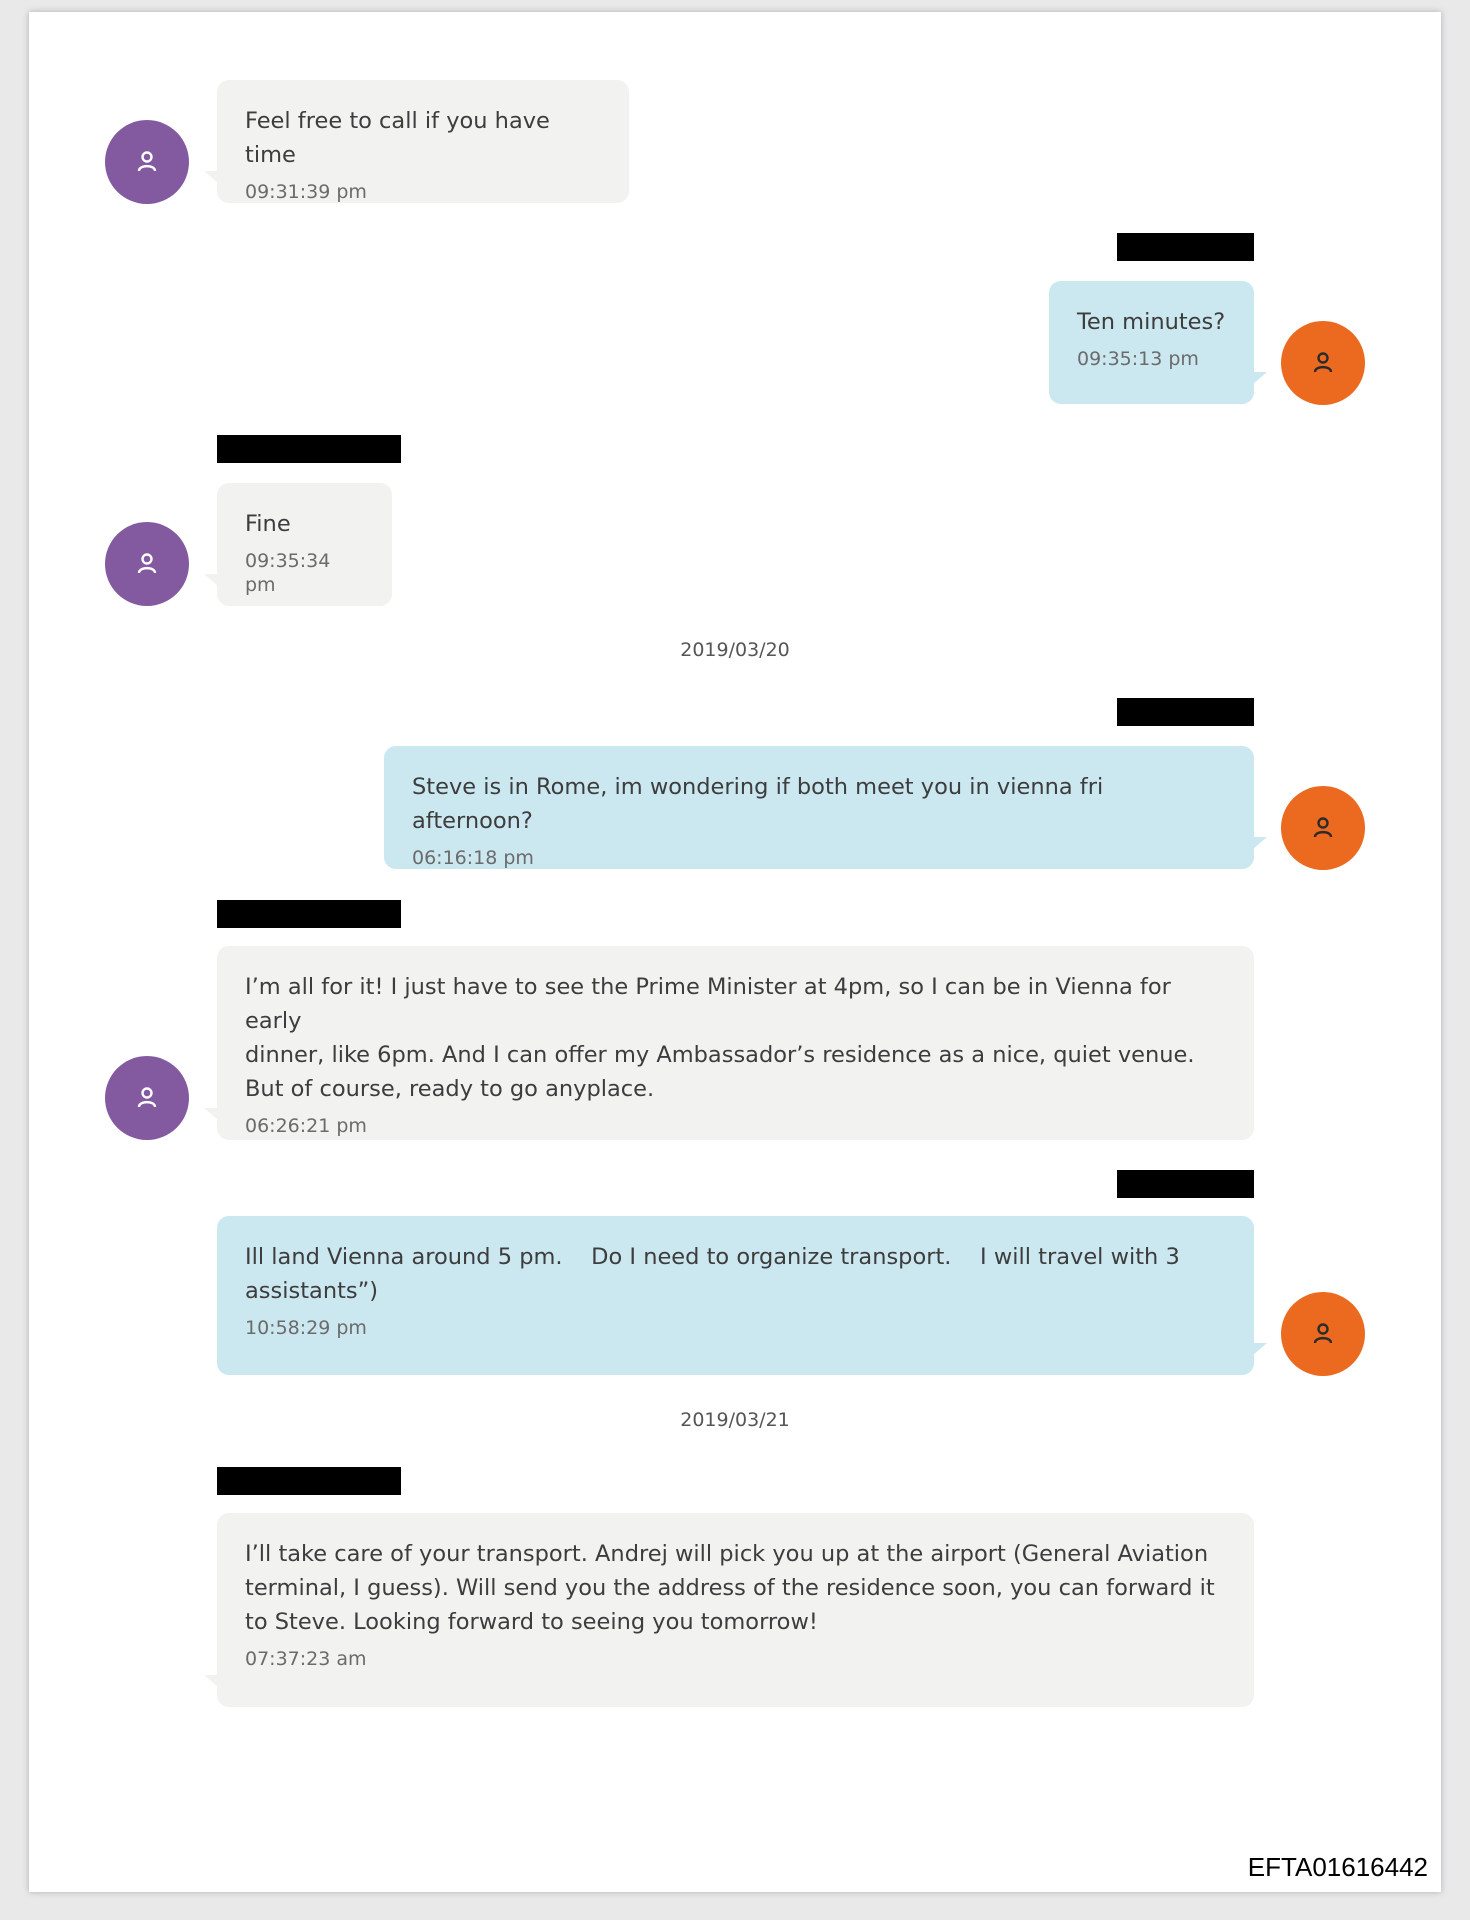 This screenshot has height=1920, width=1470. I want to click on message-bubble-outgoing: Ten minutes? 09:35:13 pm, so click(1158, 342).